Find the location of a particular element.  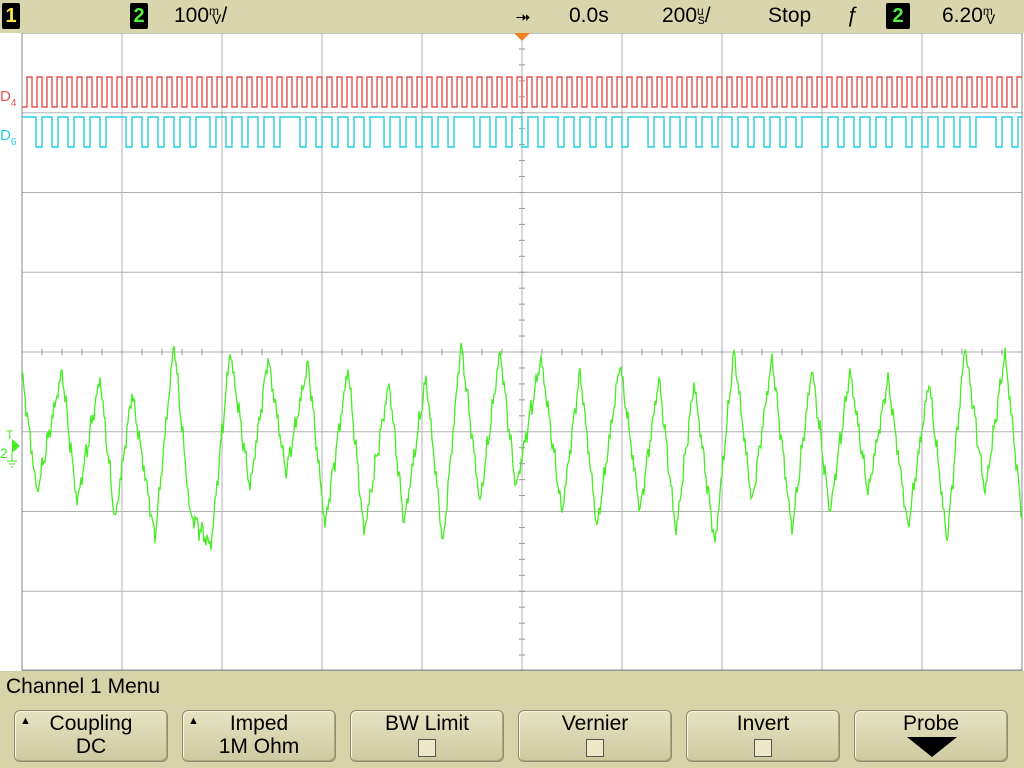

trigger-level: 6.20mV is located at coordinates (968, 17).